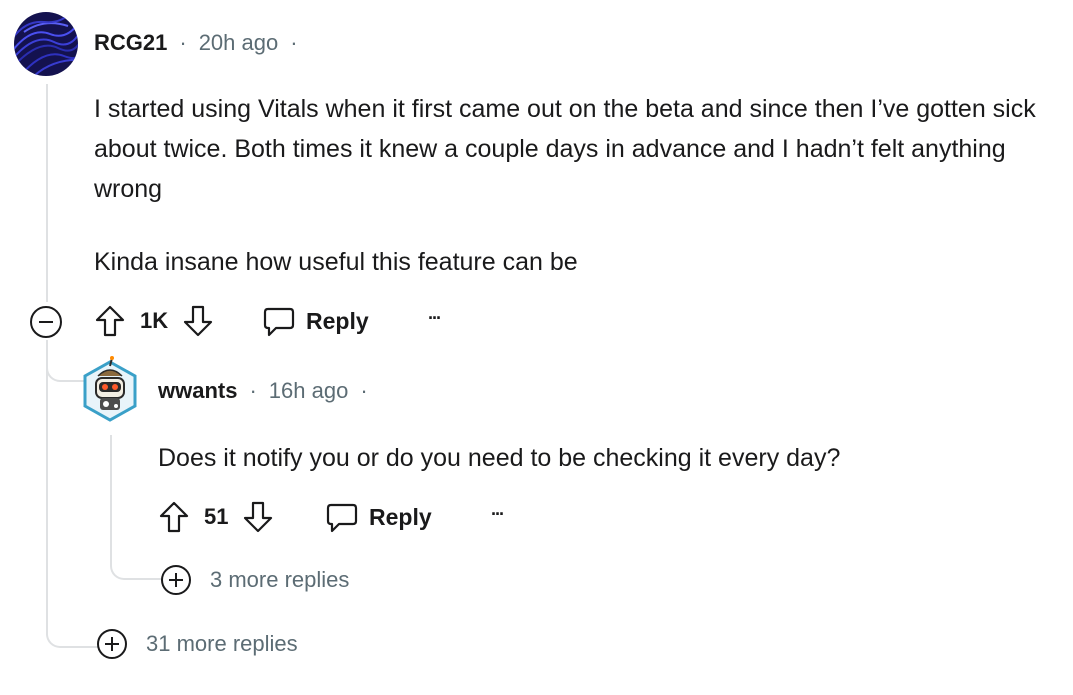 Image resolution: width=1073 pixels, height=695 pixels. I want to click on more-replies-comment: 31 more replies, so click(197, 644).